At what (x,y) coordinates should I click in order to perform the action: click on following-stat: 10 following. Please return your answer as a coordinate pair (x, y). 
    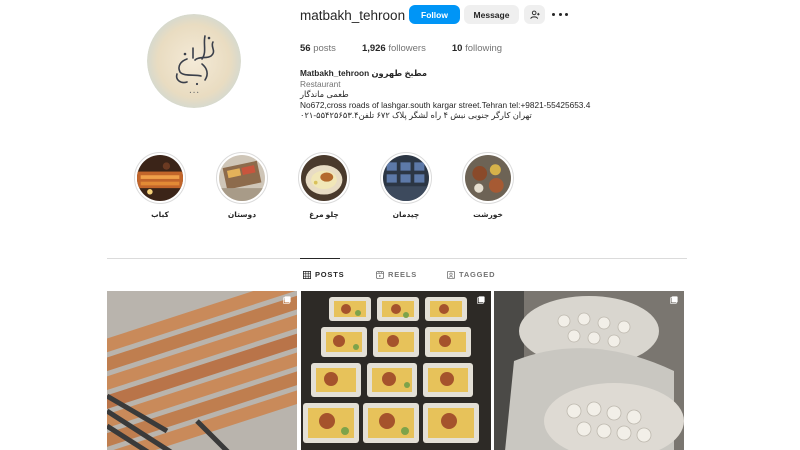
    Looking at the image, I should click on (477, 48).